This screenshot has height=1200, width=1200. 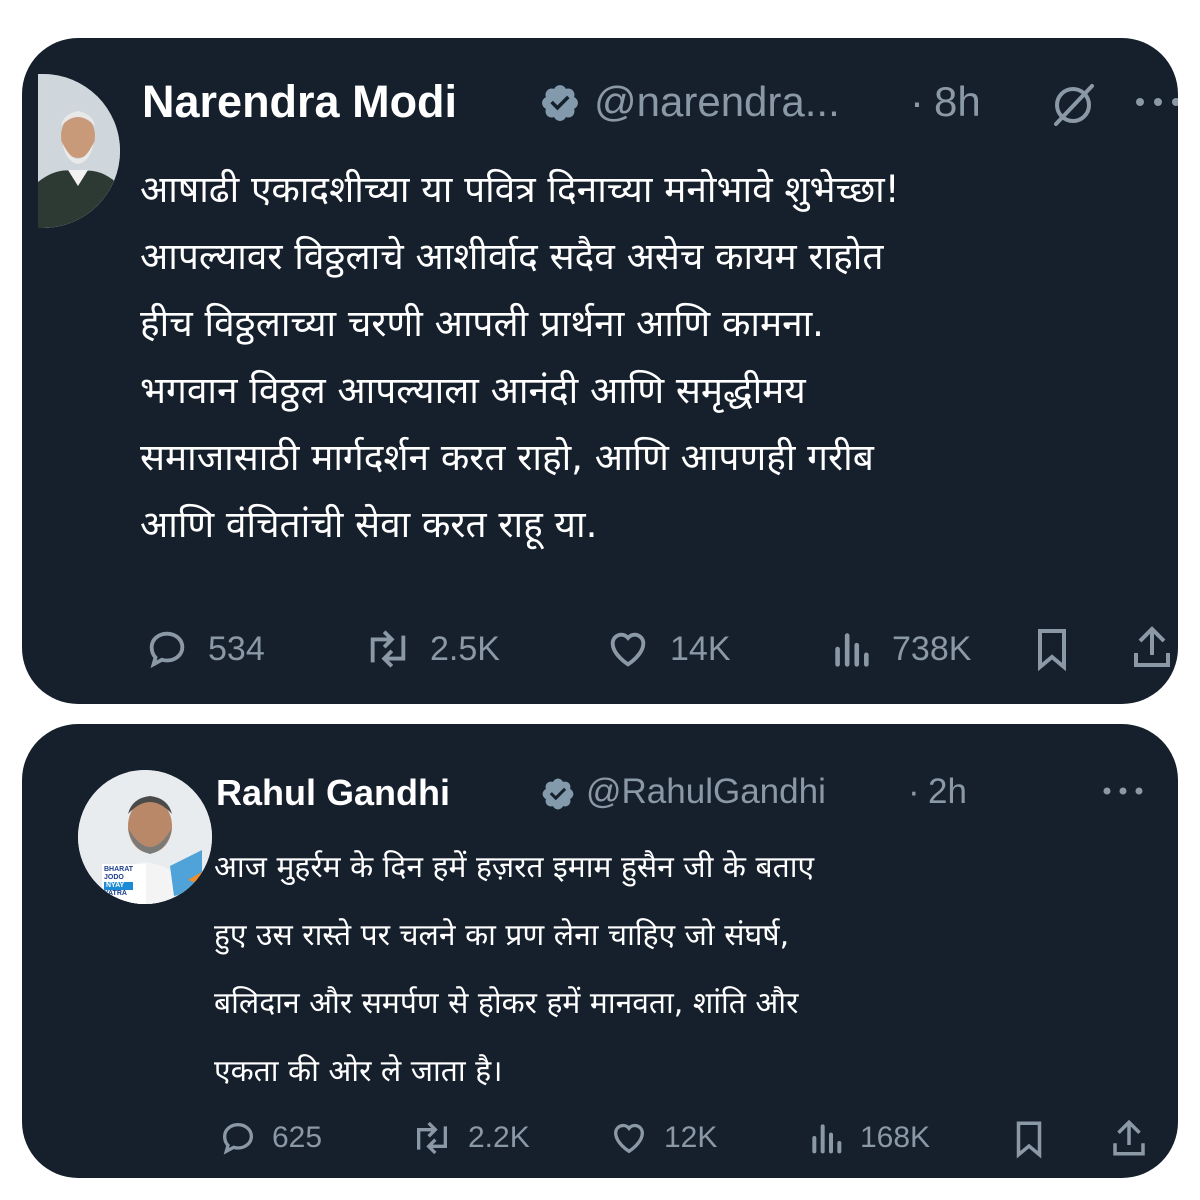 What do you see at coordinates (700, 648) in the screenshot?
I see `like-count: 14K` at bounding box center [700, 648].